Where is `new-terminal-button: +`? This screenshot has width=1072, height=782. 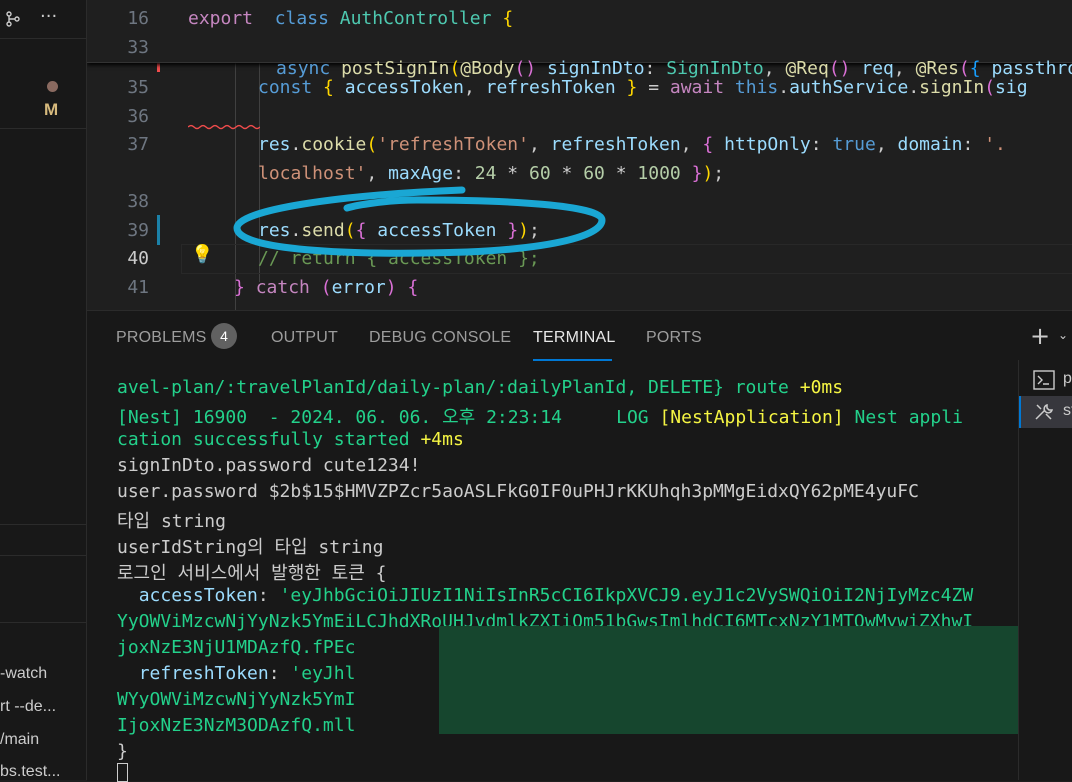 new-terminal-button: + is located at coordinates (1040, 336).